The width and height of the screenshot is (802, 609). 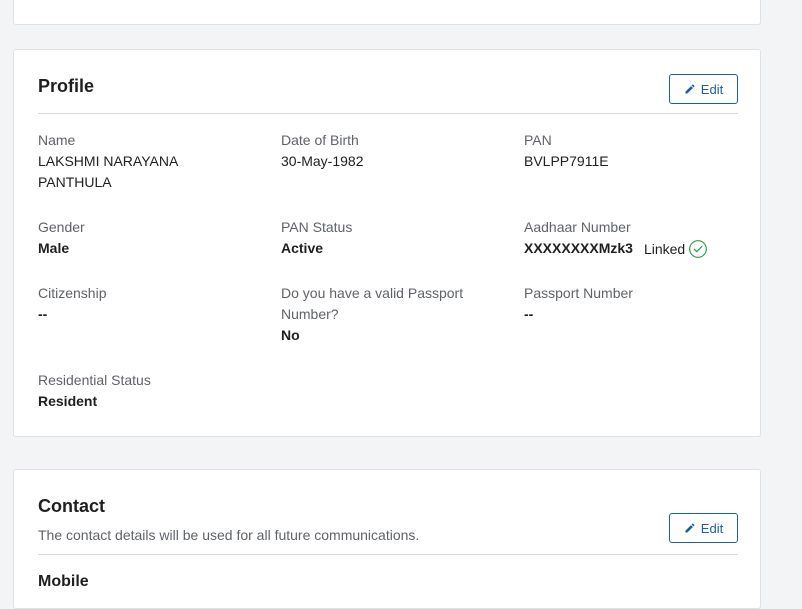 I want to click on residential-status-value: Resident, so click(x=68, y=401).